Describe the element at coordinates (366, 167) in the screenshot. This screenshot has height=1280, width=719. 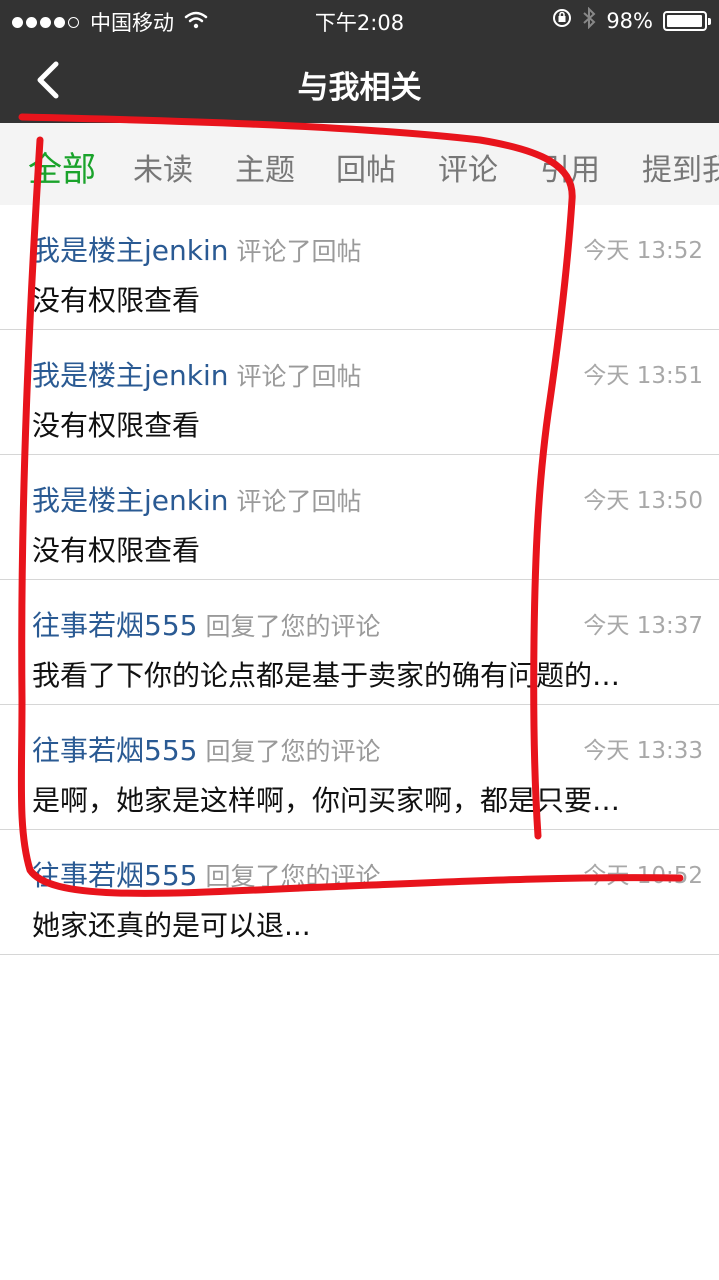
I see `tab-replies: 回帖` at that location.